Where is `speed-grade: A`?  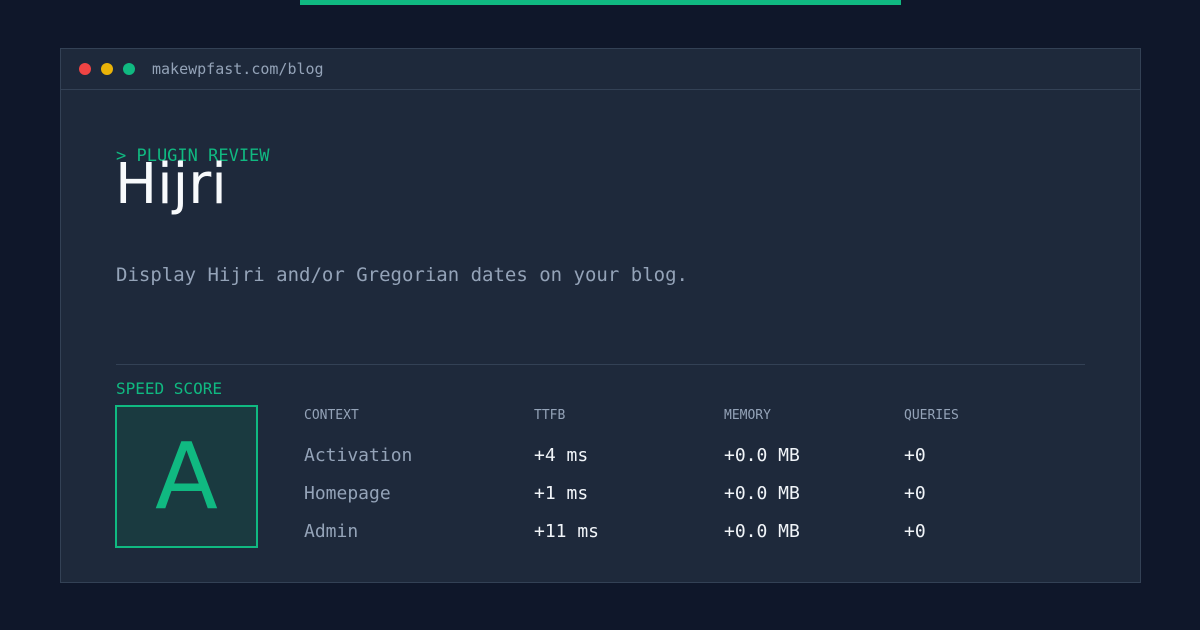
speed-grade: A is located at coordinates (186, 476).